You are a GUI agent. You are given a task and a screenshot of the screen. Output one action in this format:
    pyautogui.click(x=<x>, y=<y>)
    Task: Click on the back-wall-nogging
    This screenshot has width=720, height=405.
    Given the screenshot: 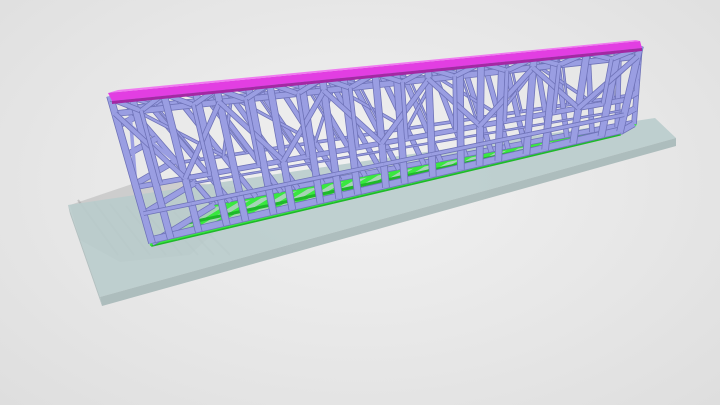 What is the action you would take?
    pyautogui.click(x=437, y=142)
    